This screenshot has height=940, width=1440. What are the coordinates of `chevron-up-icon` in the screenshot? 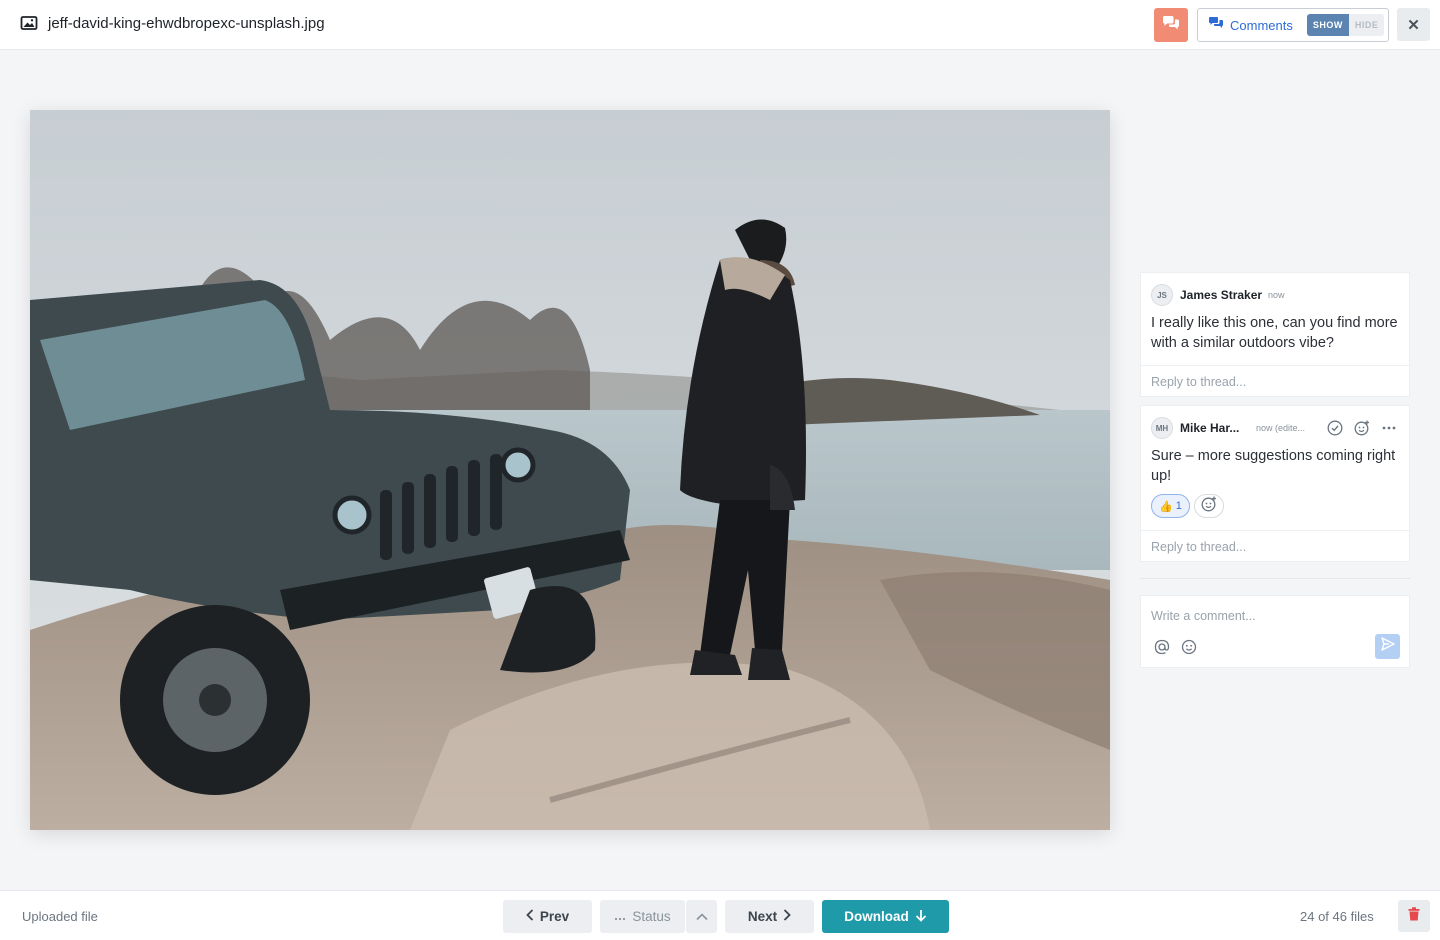 It's located at (701, 916).